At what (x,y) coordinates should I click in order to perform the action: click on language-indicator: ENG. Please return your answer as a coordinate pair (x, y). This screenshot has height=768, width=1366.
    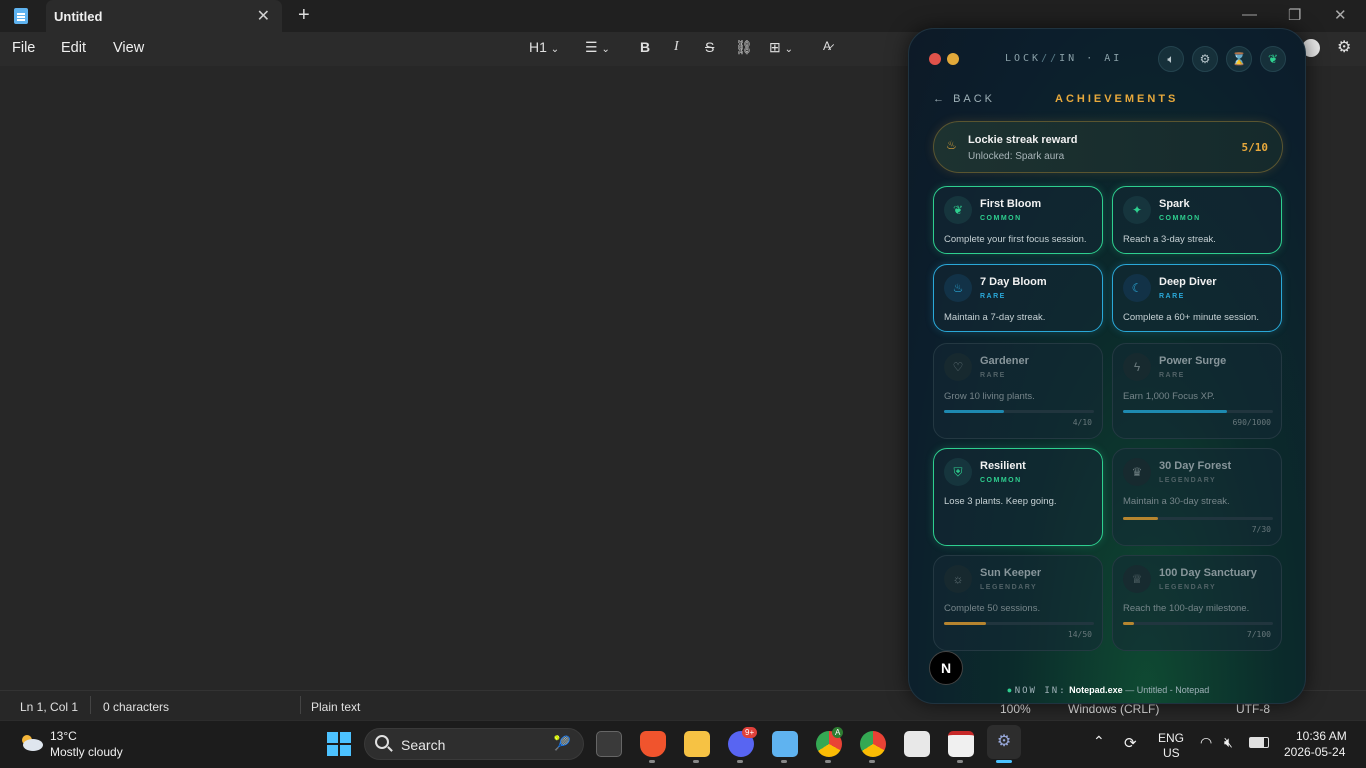
    Looking at the image, I should click on (1171, 738).